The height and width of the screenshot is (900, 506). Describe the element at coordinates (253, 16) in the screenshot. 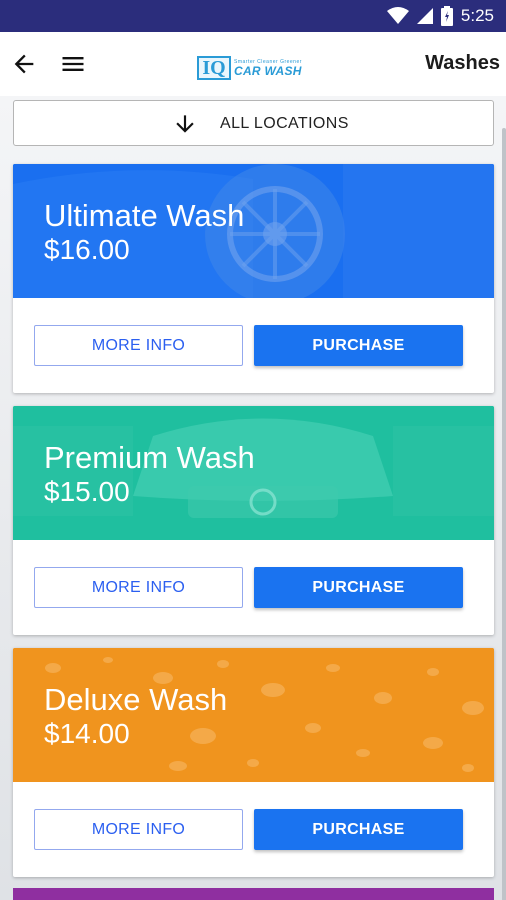

I see `status-bar: 5:25` at that location.